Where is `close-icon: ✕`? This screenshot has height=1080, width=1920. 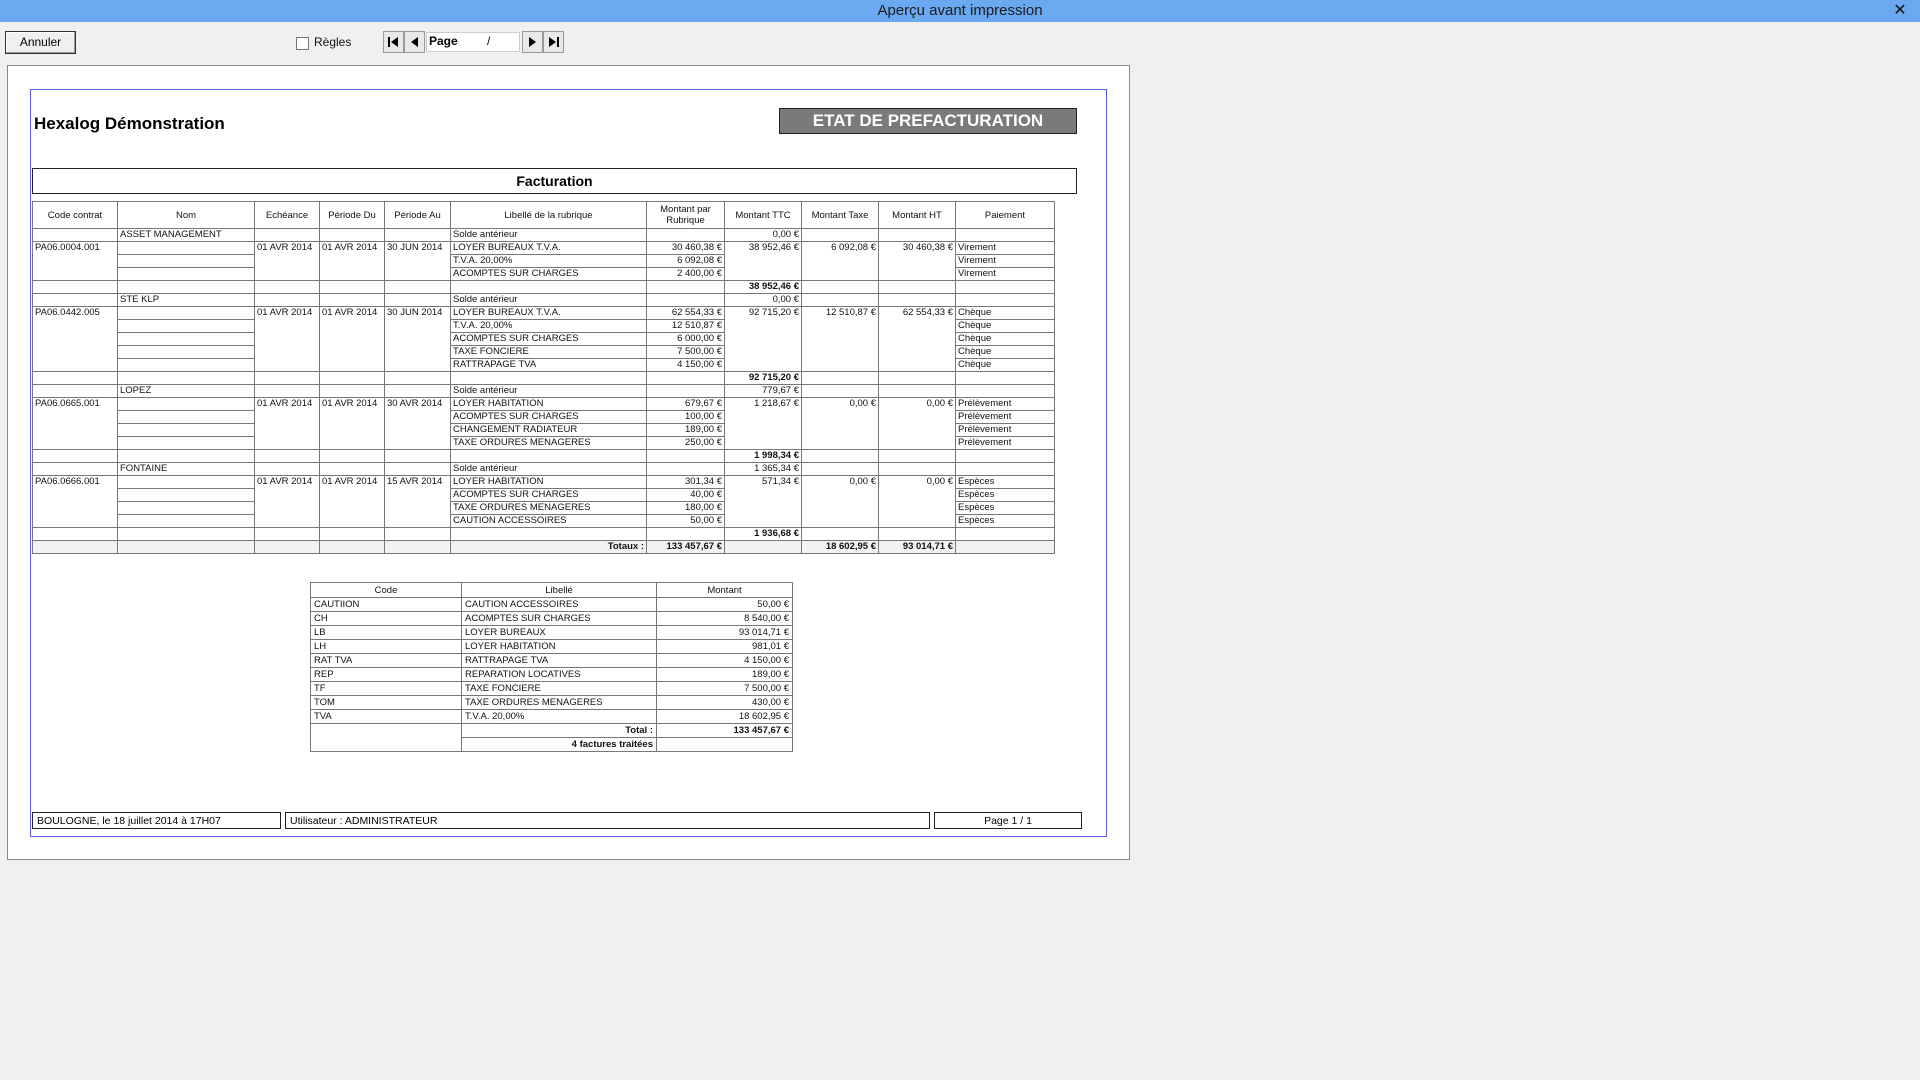
close-icon: ✕ is located at coordinates (1900, 10).